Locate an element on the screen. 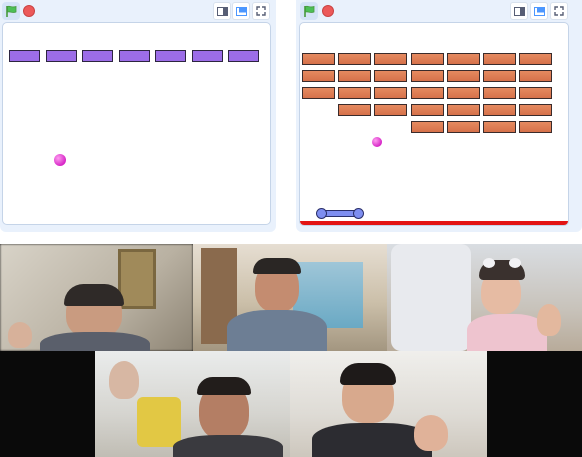 This screenshot has height=457, width=582. paddle is located at coordinates (340, 213).